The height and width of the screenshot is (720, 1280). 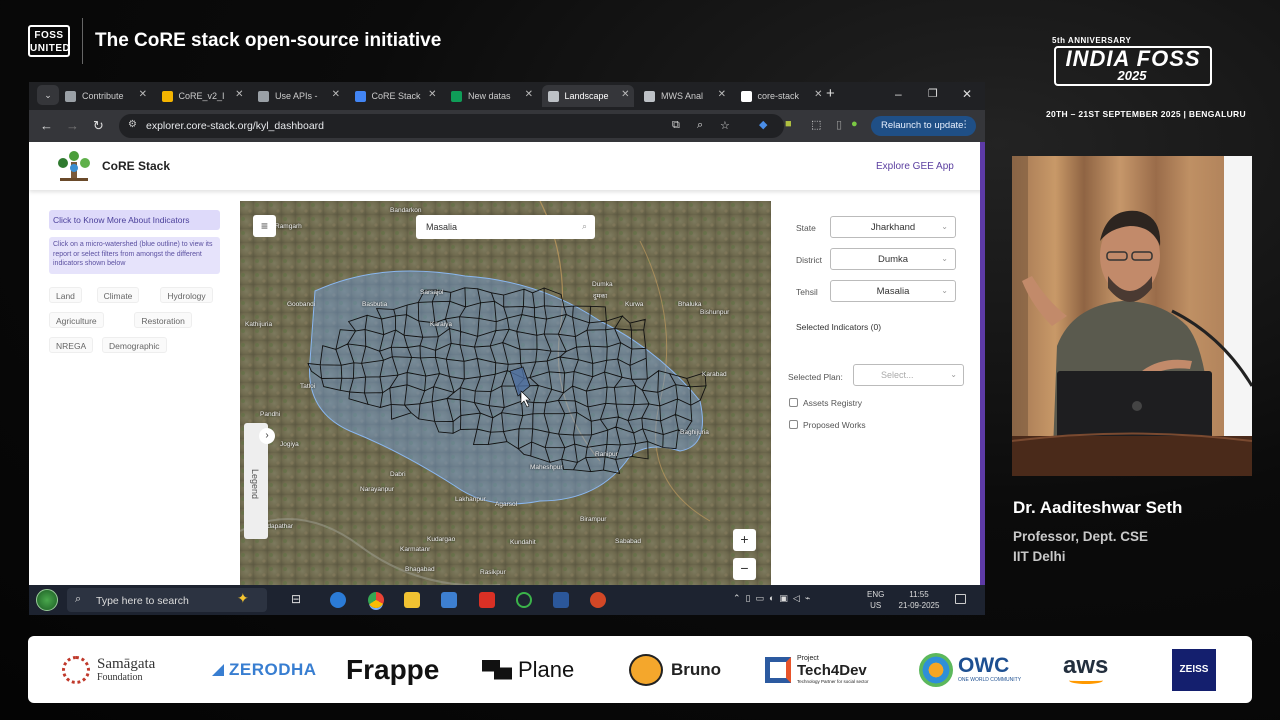 I want to click on bruno-sponsor: Bruno, so click(x=675, y=669).